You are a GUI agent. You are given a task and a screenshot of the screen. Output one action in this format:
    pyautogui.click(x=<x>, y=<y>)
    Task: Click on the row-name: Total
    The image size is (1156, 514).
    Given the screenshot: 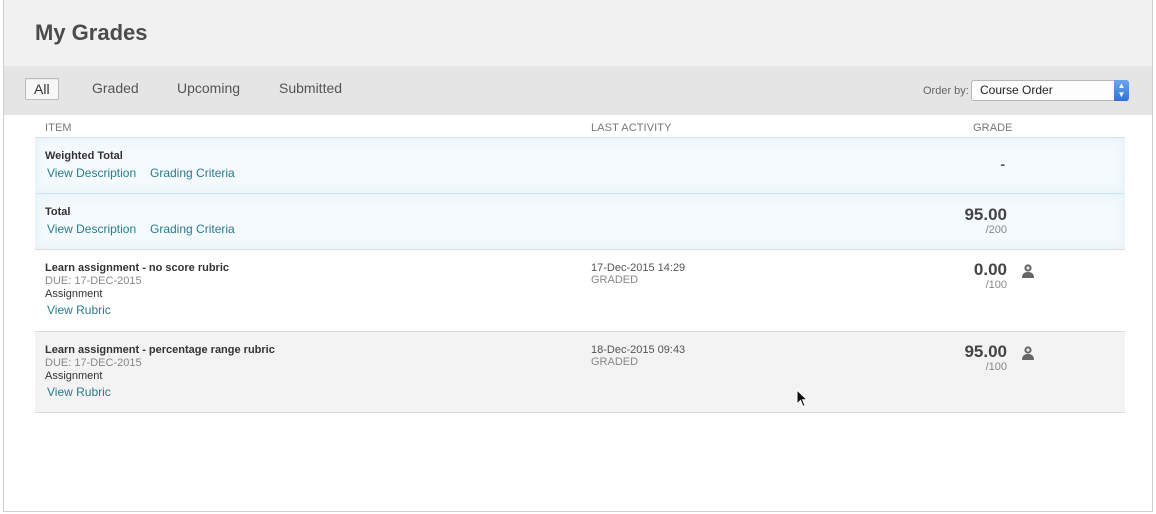 What is the action you would take?
    pyautogui.click(x=58, y=212)
    